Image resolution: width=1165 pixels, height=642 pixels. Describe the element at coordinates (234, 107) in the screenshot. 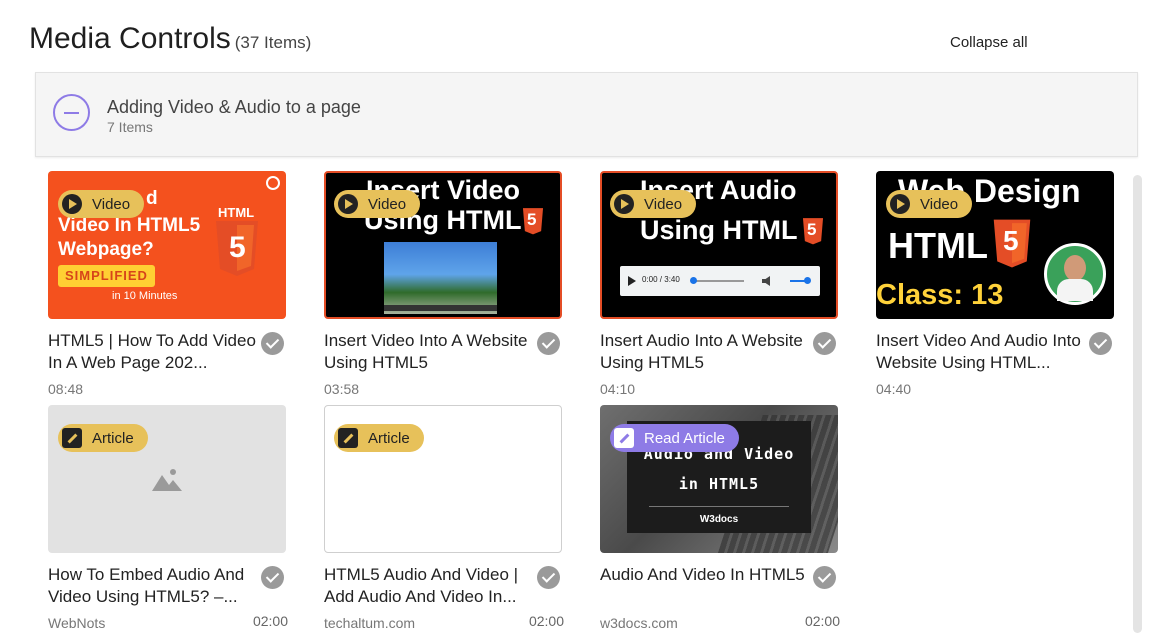

I see `section-title: Adding Video & Audio to a page` at that location.